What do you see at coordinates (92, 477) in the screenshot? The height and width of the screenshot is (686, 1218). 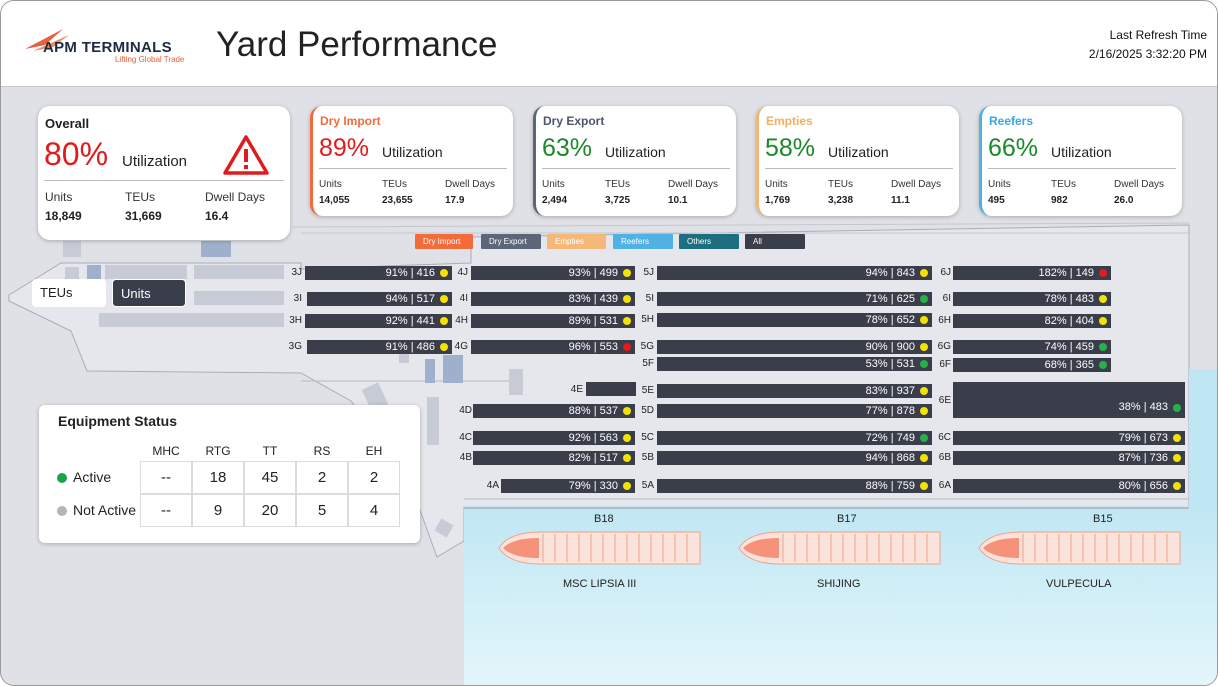 I see `active-label: Active` at bounding box center [92, 477].